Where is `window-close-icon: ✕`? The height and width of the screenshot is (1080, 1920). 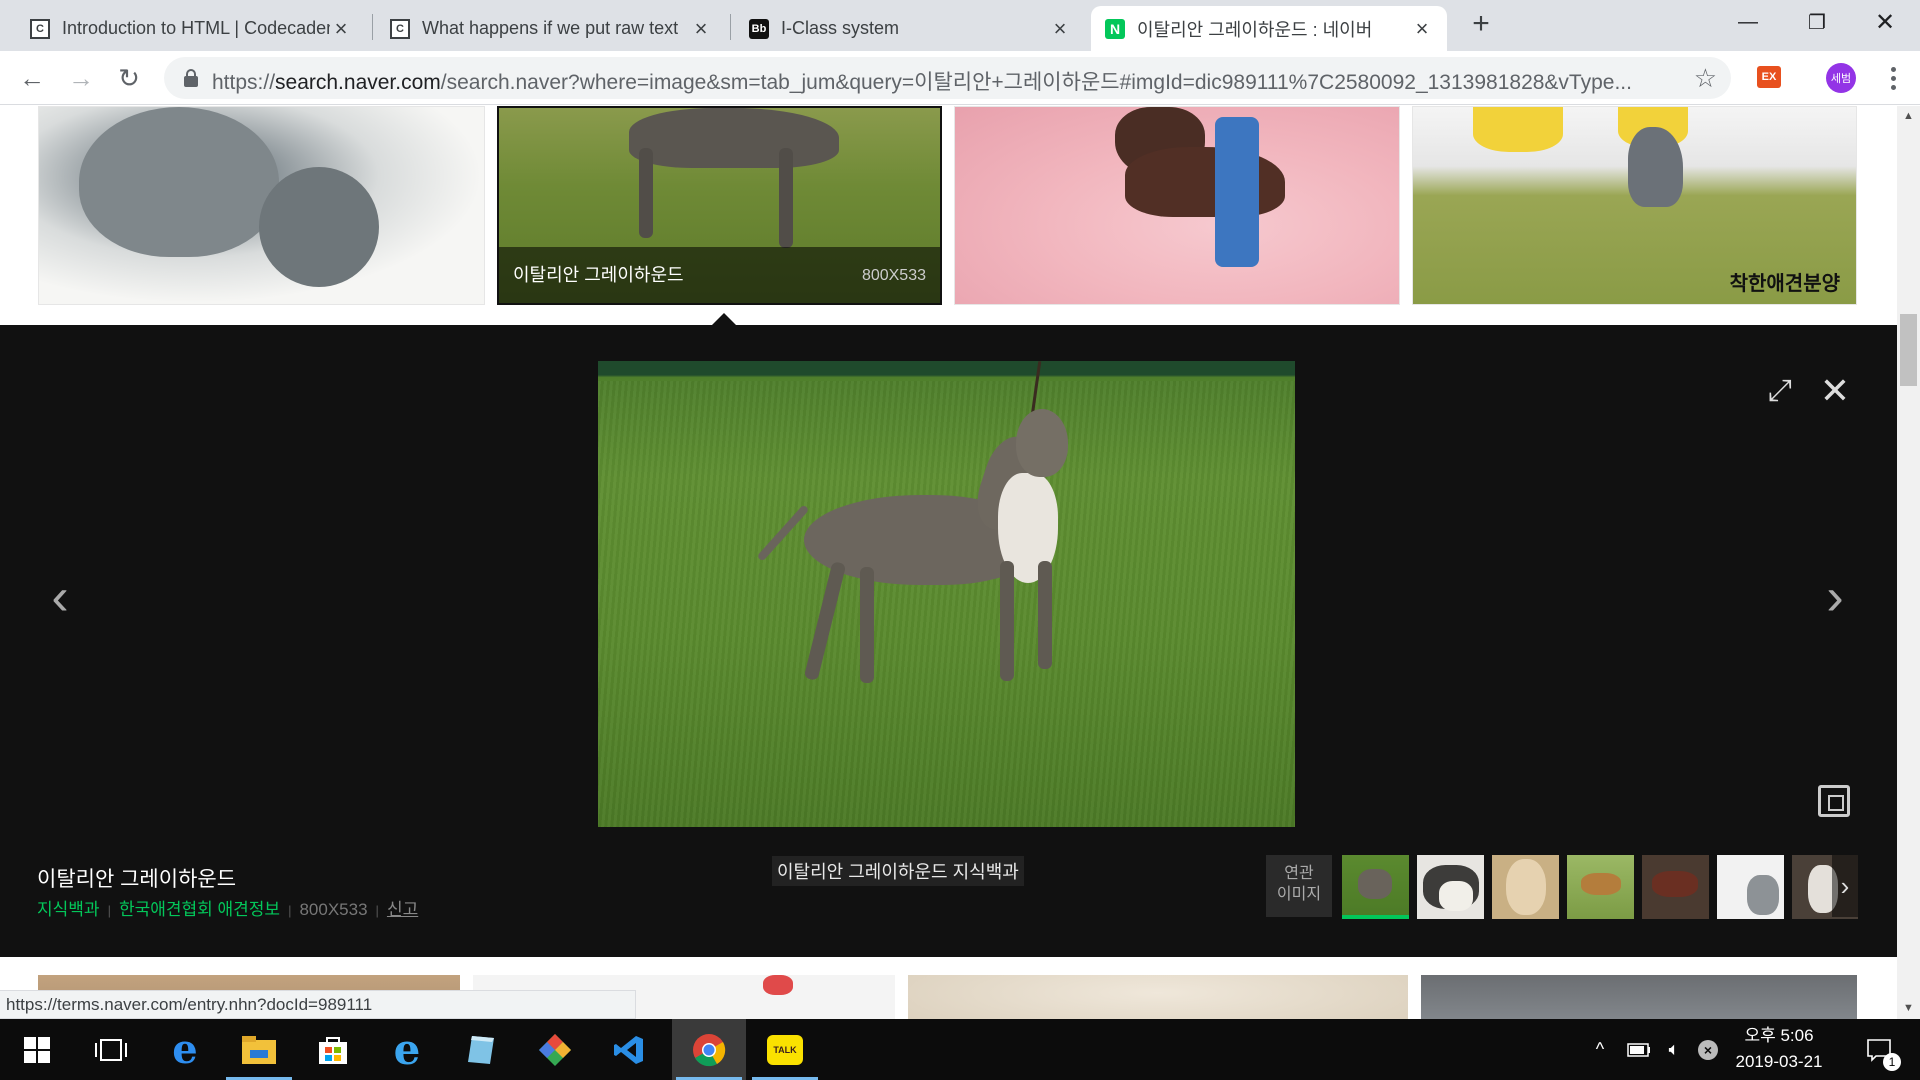
window-close-icon: ✕ is located at coordinates (1885, 22).